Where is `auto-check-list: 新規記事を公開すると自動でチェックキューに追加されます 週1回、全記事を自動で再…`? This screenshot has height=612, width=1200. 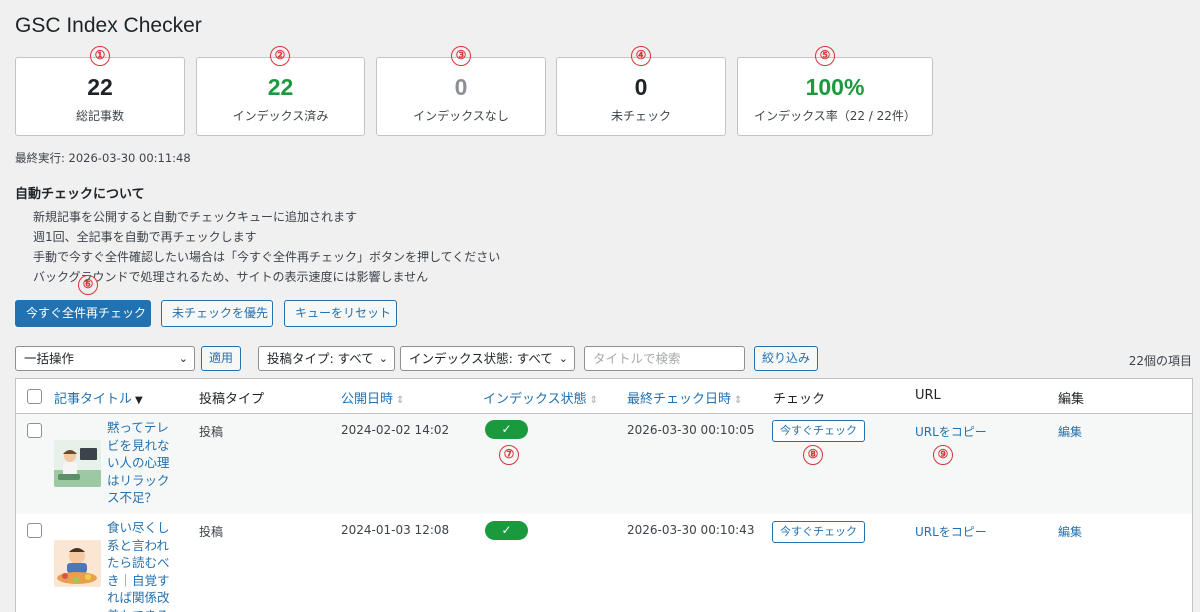 auto-check-list: 新規記事を公開すると自動でチェックキューに追加されます 週1回、全記事を自動で再… is located at coordinates (266, 247).